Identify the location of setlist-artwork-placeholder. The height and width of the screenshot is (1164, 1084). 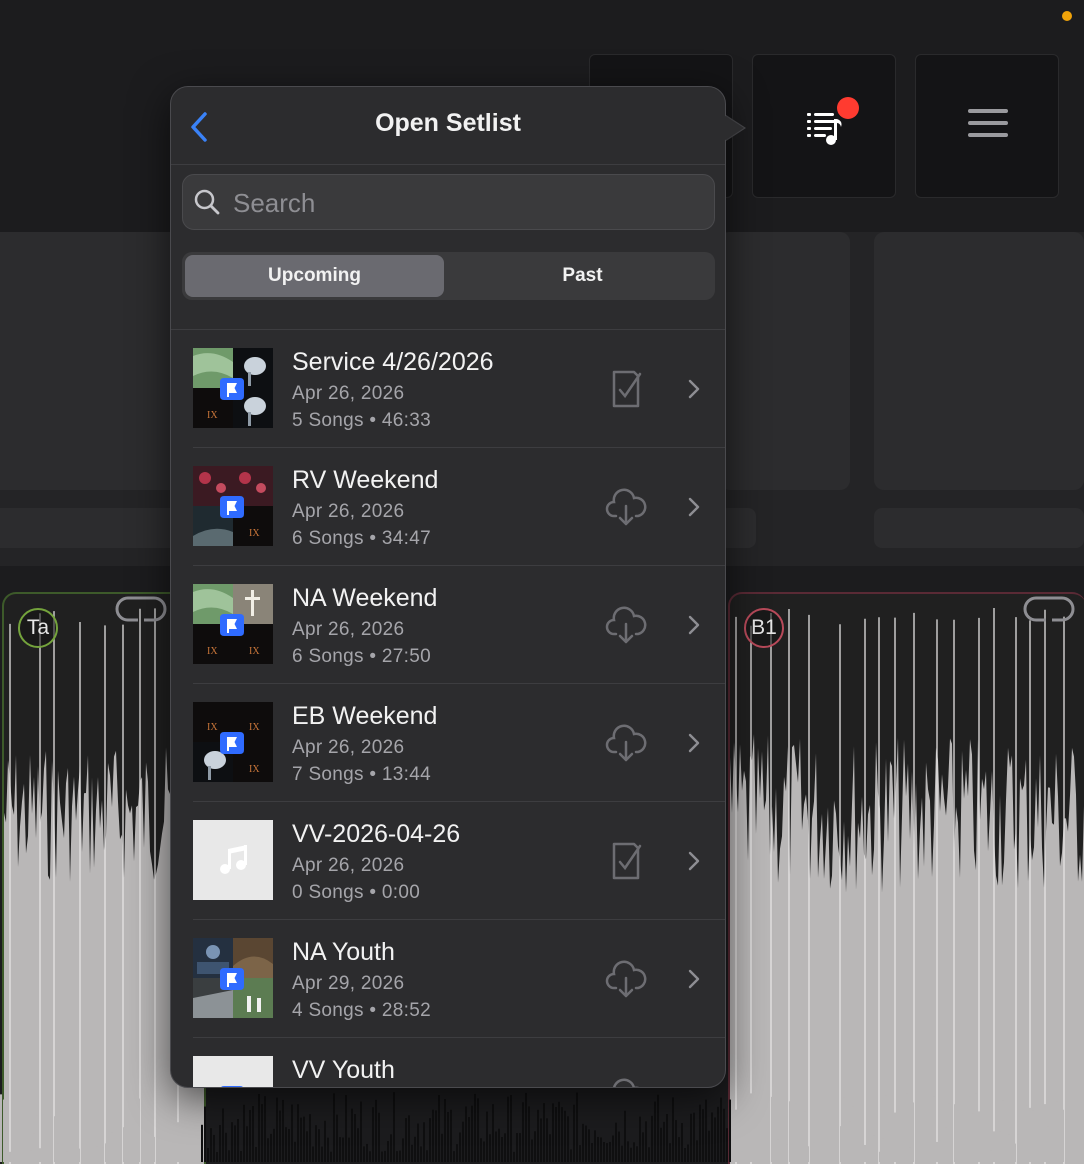
(233, 860).